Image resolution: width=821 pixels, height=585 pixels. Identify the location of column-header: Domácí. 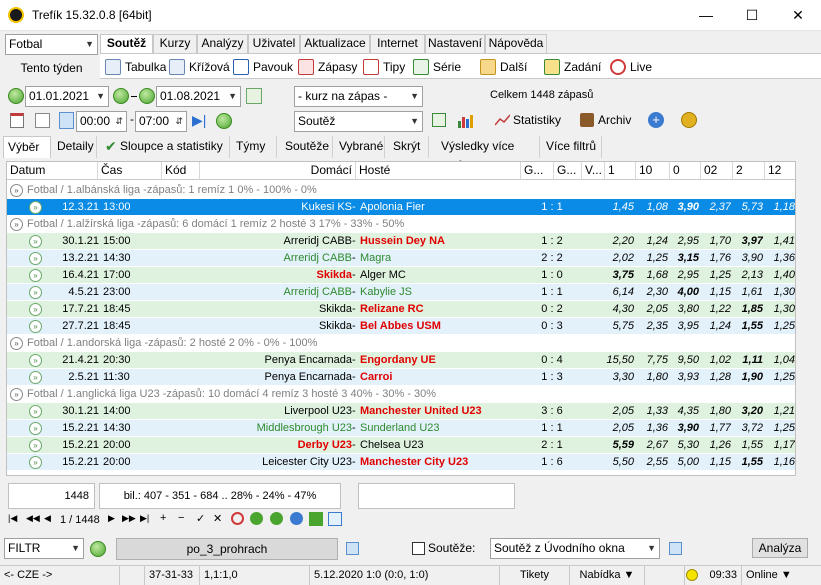
(278, 171).